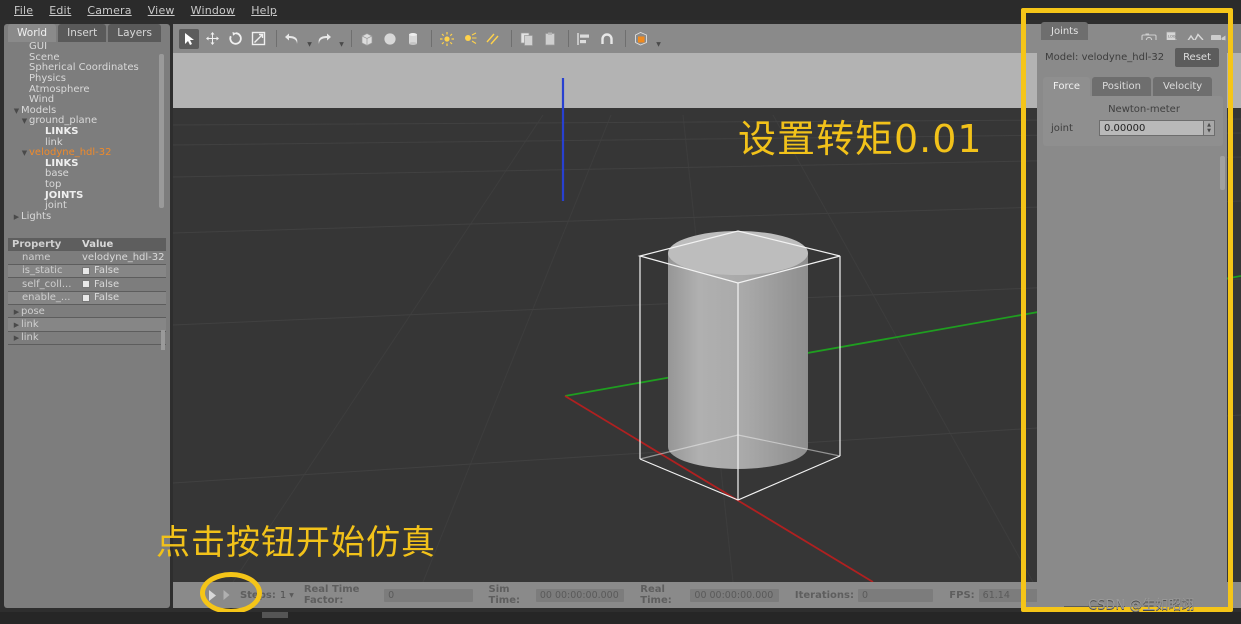 Image resolution: width=1241 pixels, height=624 pixels. What do you see at coordinates (1197, 57) in the screenshot?
I see `joints-reset-button: Reset` at bounding box center [1197, 57].